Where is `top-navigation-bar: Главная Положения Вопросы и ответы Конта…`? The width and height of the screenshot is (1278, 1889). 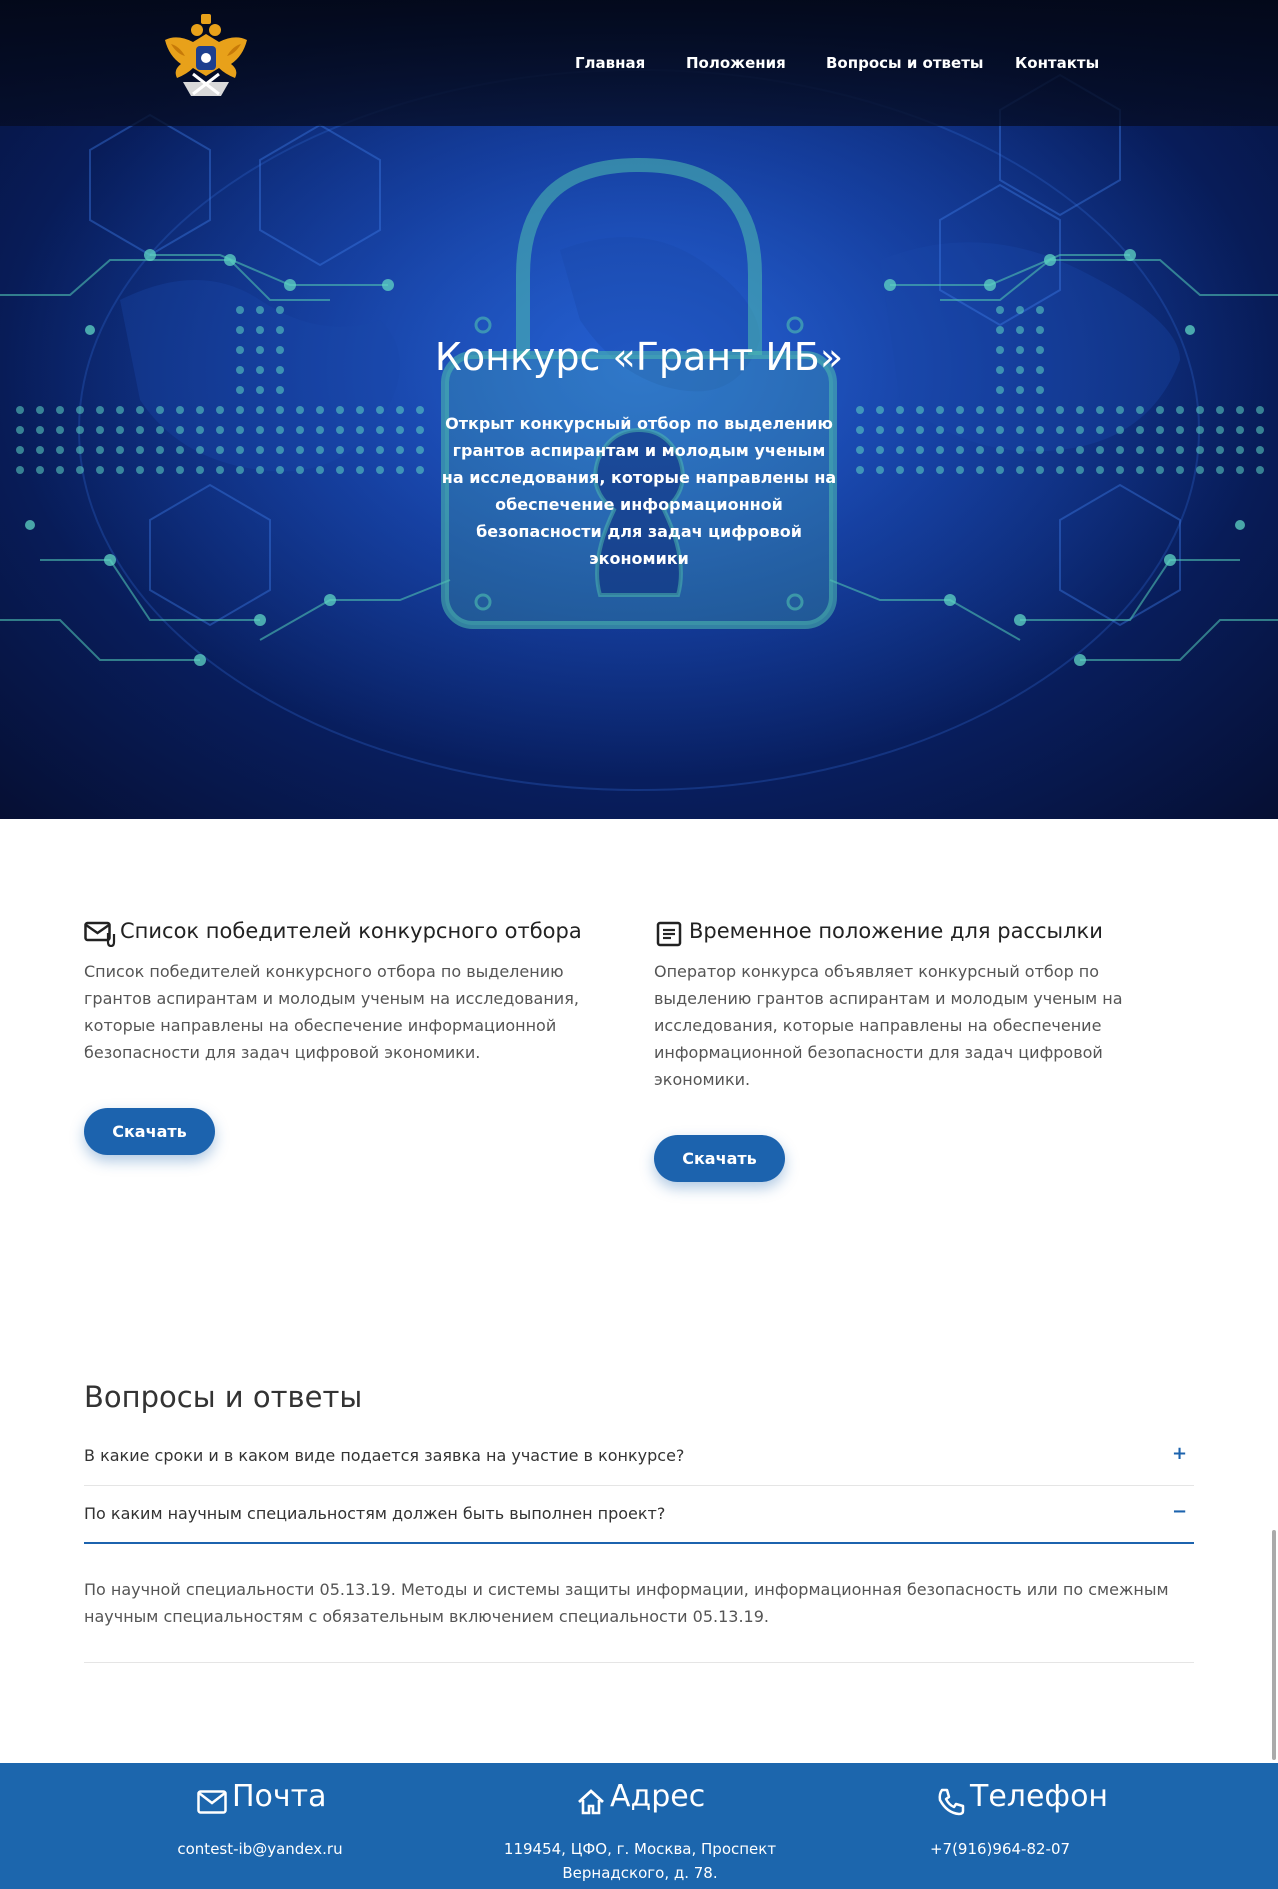 top-navigation-bar: Главная Положения Вопросы и ответы Конта… is located at coordinates (639, 63).